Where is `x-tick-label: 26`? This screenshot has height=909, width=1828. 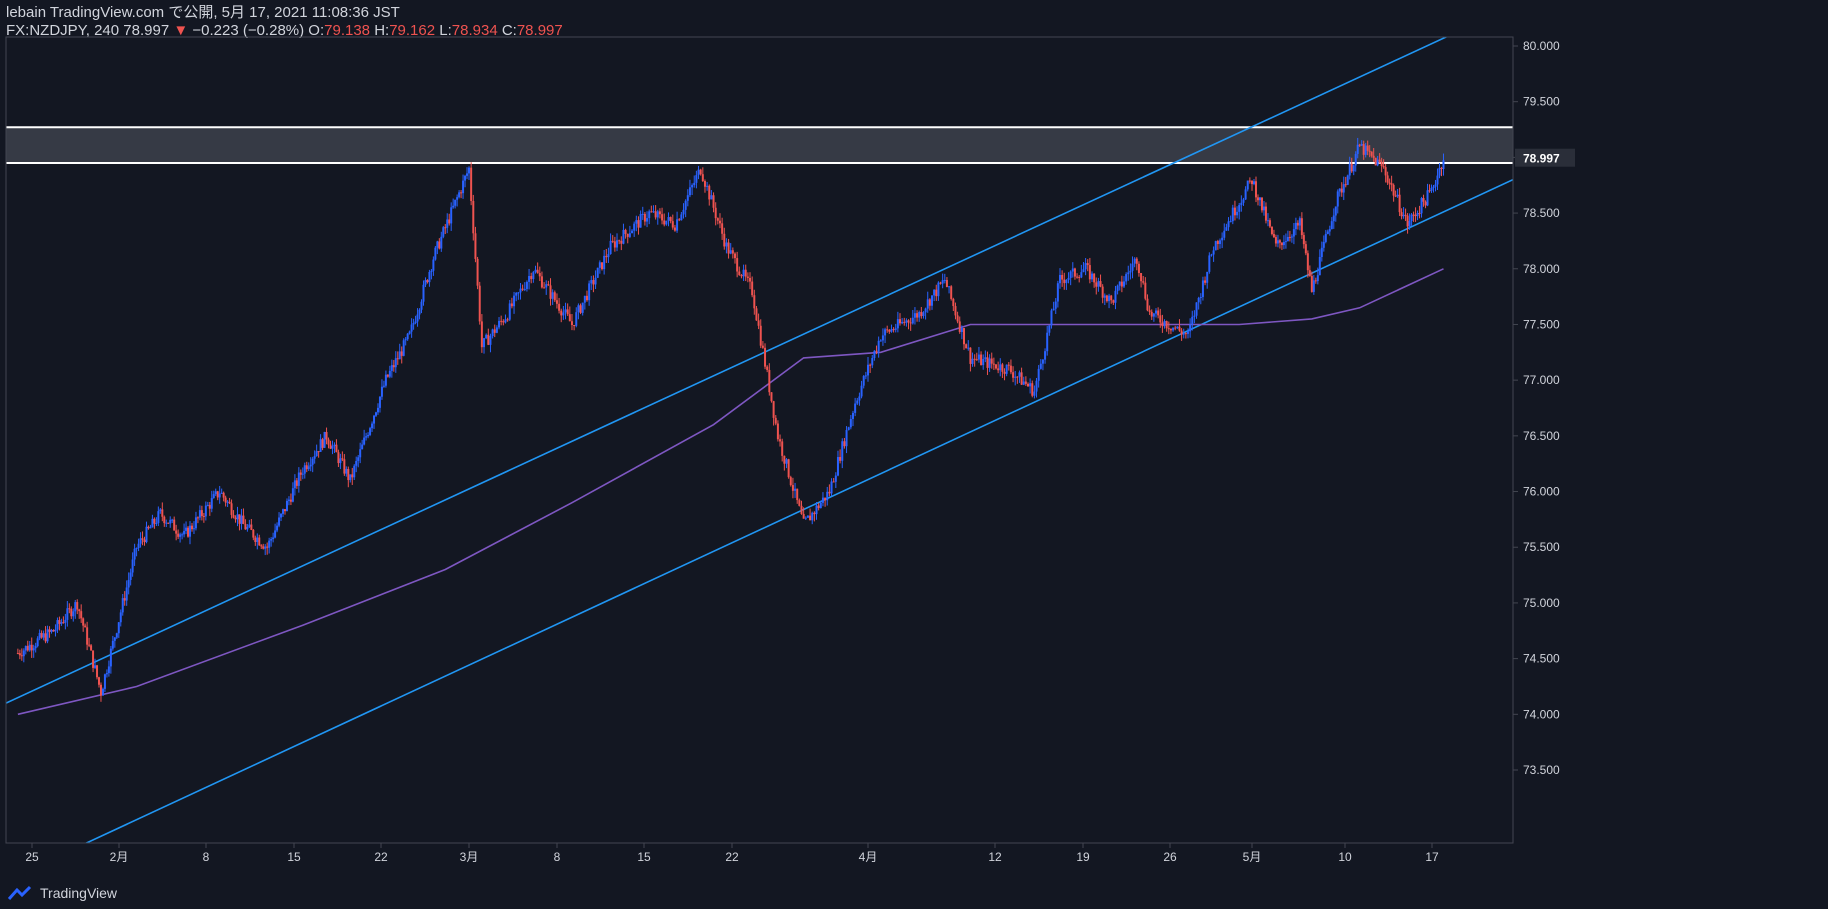
x-tick-label: 26 is located at coordinates (1170, 857).